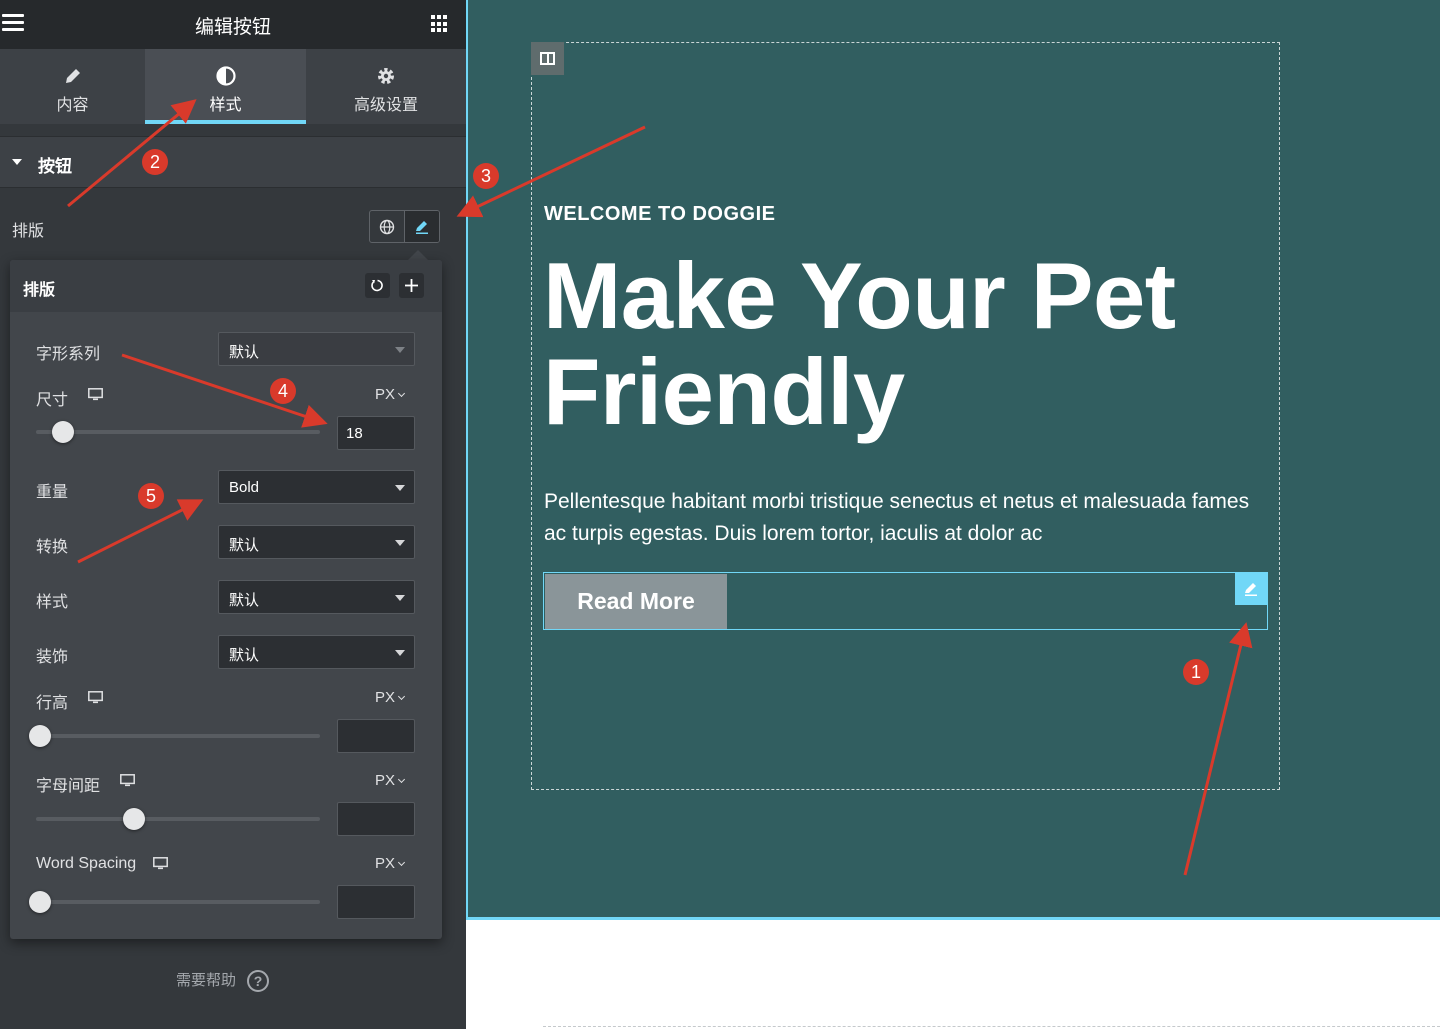 Image resolution: width=1440 pixels, height=1029 pixels. Describe the element at coordinates (418, 255) in the screenshot. I see `popover-arrow` at that location.